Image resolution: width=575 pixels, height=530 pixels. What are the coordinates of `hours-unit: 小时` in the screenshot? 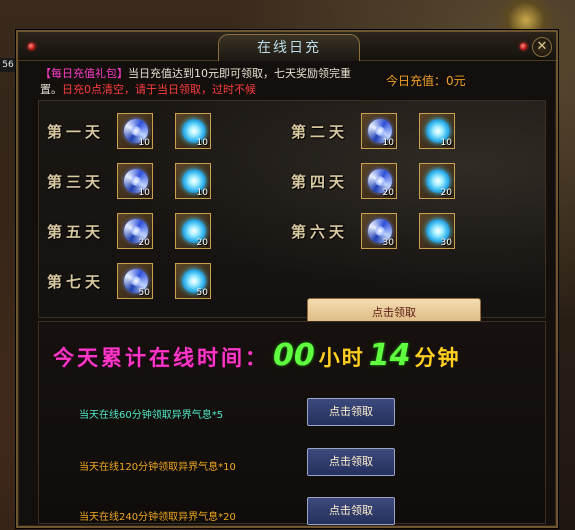 It's located at (341, 358).